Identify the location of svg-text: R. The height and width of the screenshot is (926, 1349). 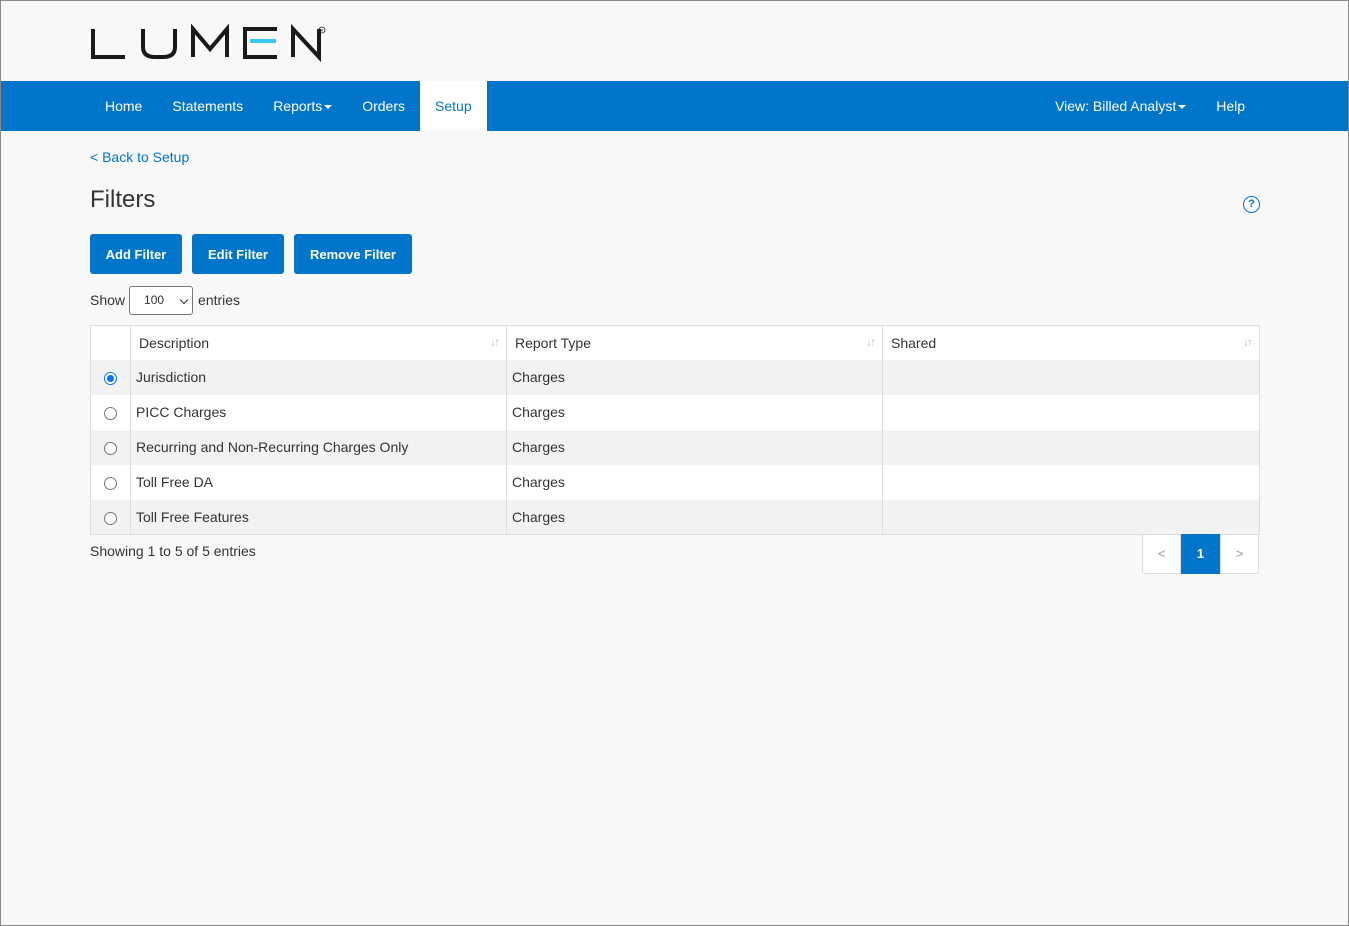
(322, 30).